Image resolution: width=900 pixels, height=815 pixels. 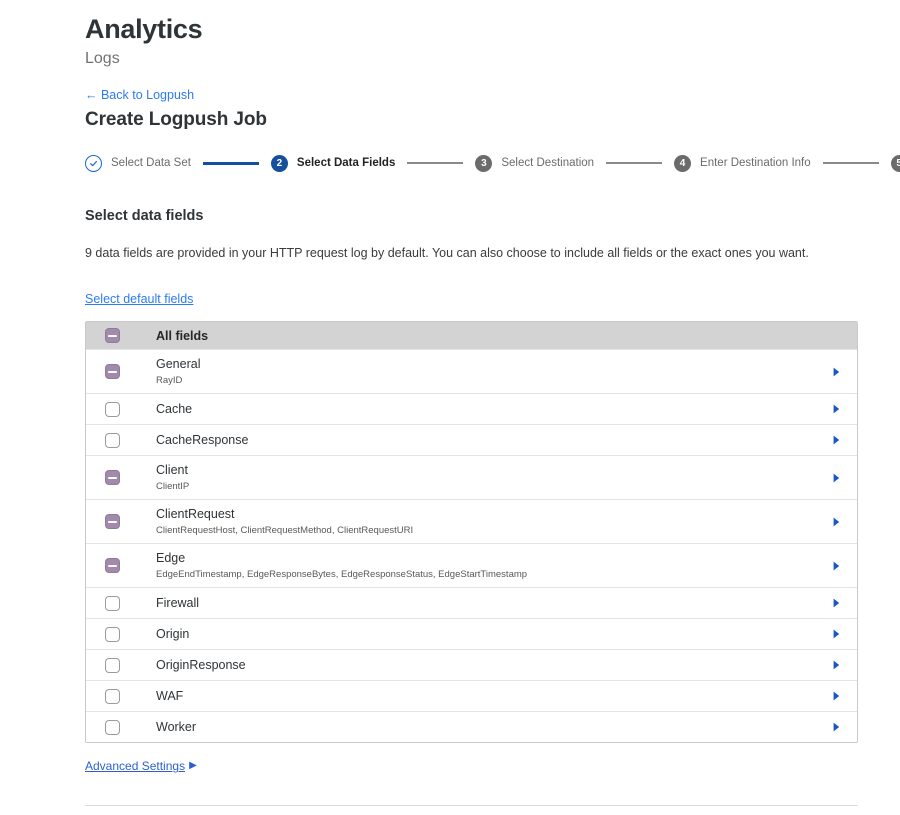 I want to click on back-to-logpush-link: ← Back to Logpush, so click(x=139, y=95).